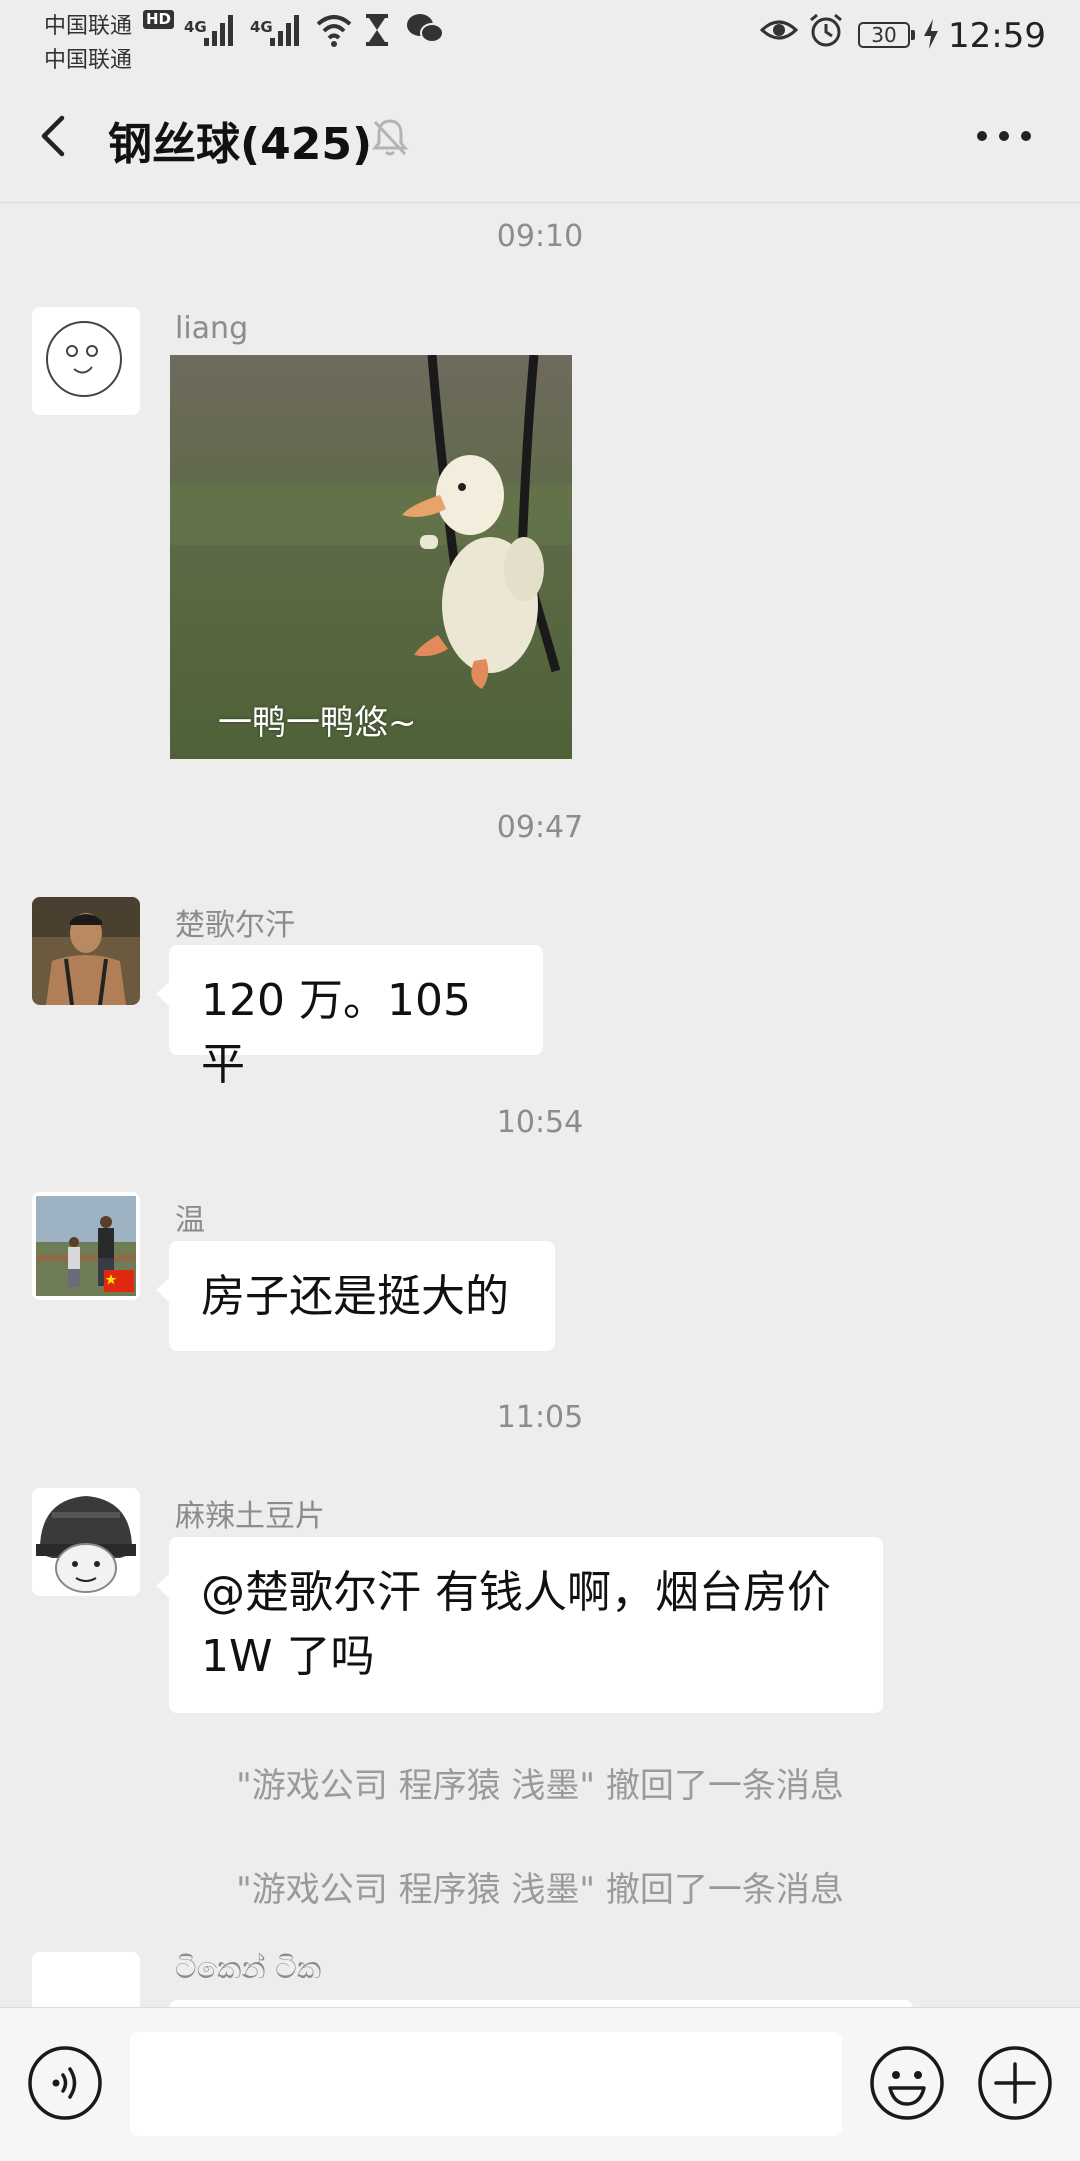 This screenshot has height=2161, width=1080. I want to click on image-message: 一鸭一鸭悠~, so click(371, 557).